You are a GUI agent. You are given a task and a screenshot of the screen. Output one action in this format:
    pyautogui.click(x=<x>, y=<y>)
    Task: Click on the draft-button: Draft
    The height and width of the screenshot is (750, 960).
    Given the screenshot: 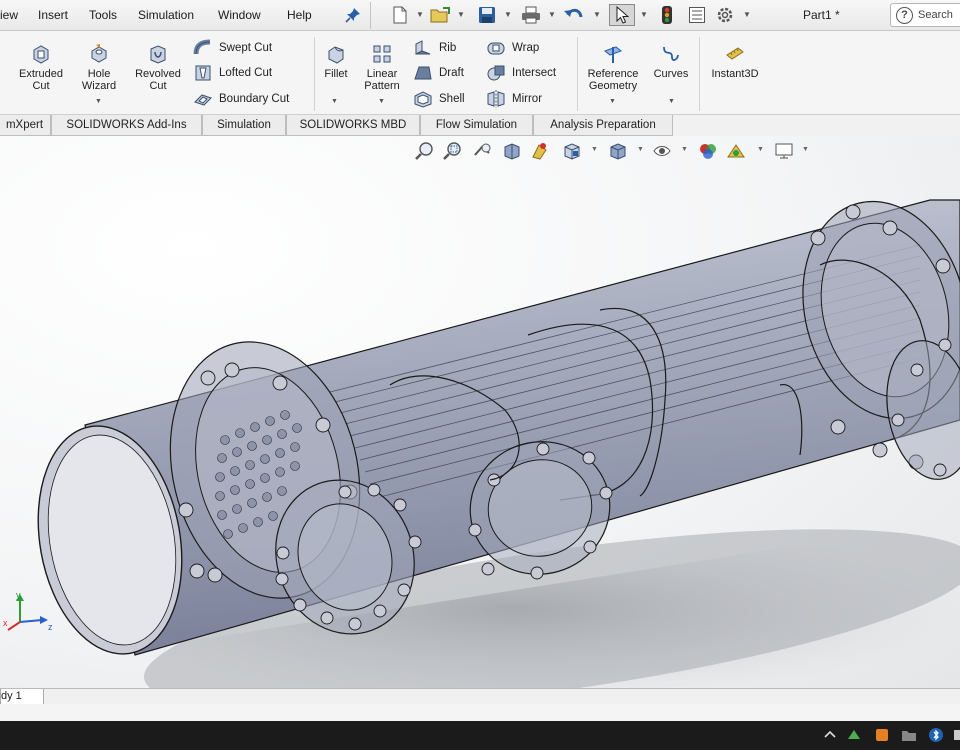 What is the action you would take?
    pyautogui.click(x=438, y=73)
    